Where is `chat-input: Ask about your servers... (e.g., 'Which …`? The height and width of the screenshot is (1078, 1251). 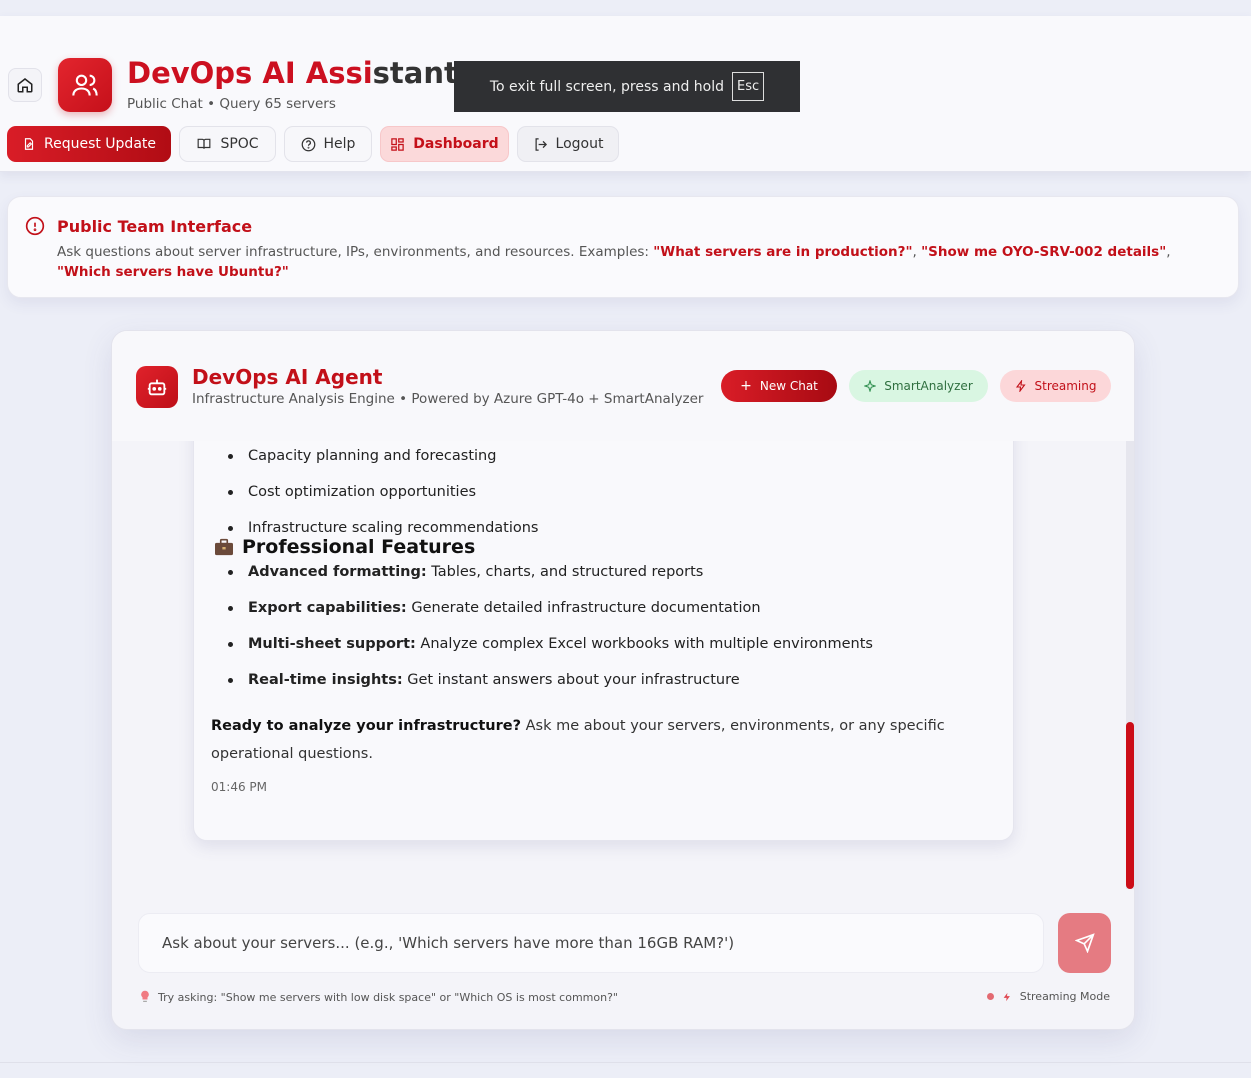
chat-input: Ask about your servers... (e.g., 'Which … is located at coordinates (591, 943).